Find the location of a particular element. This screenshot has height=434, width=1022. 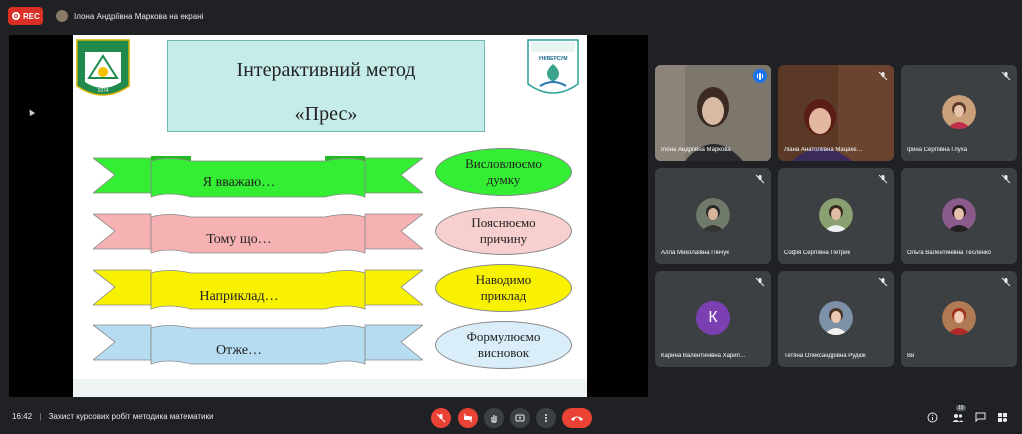

participant-tile: Софія Сергіївна Петрик is located at coordinates (836, 216).